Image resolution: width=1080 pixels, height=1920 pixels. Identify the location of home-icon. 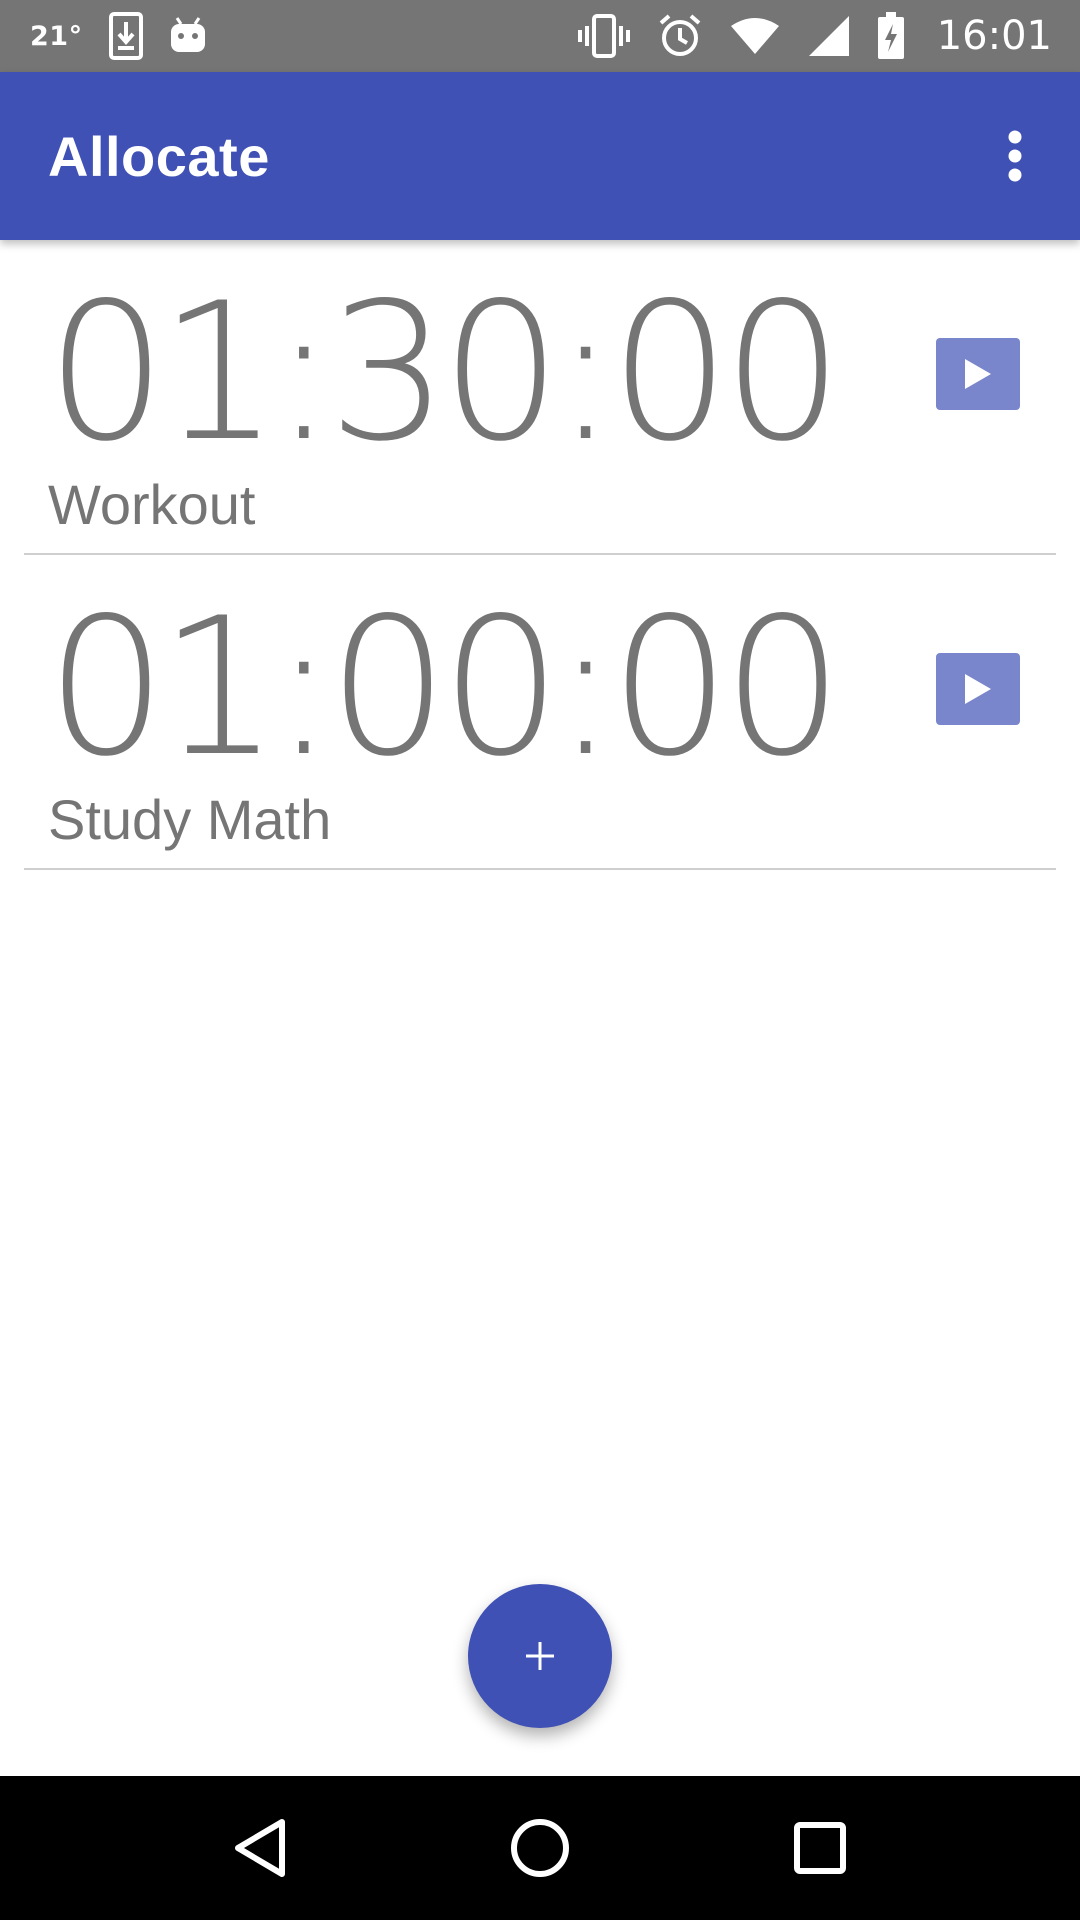
(540, 1848).